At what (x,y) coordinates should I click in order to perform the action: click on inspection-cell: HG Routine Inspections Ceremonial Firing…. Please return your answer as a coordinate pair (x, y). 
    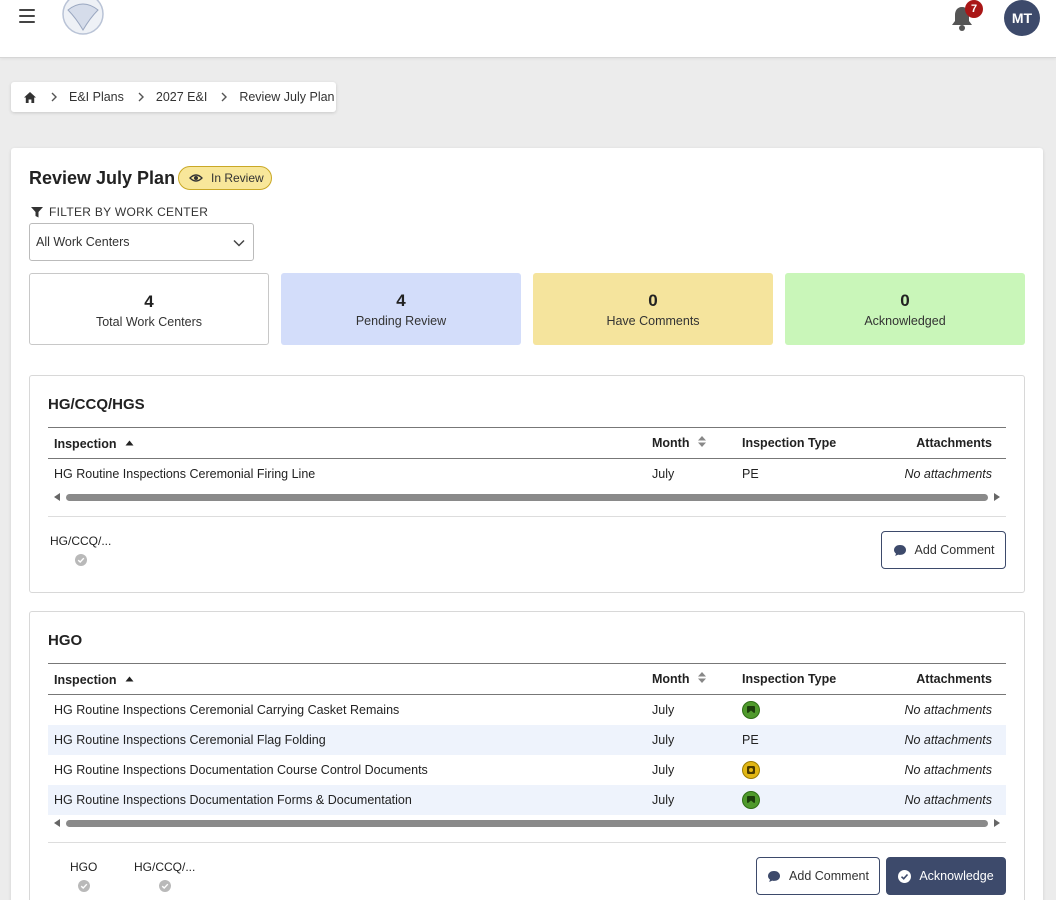
    Looking at the image, I should click on (185, 473).